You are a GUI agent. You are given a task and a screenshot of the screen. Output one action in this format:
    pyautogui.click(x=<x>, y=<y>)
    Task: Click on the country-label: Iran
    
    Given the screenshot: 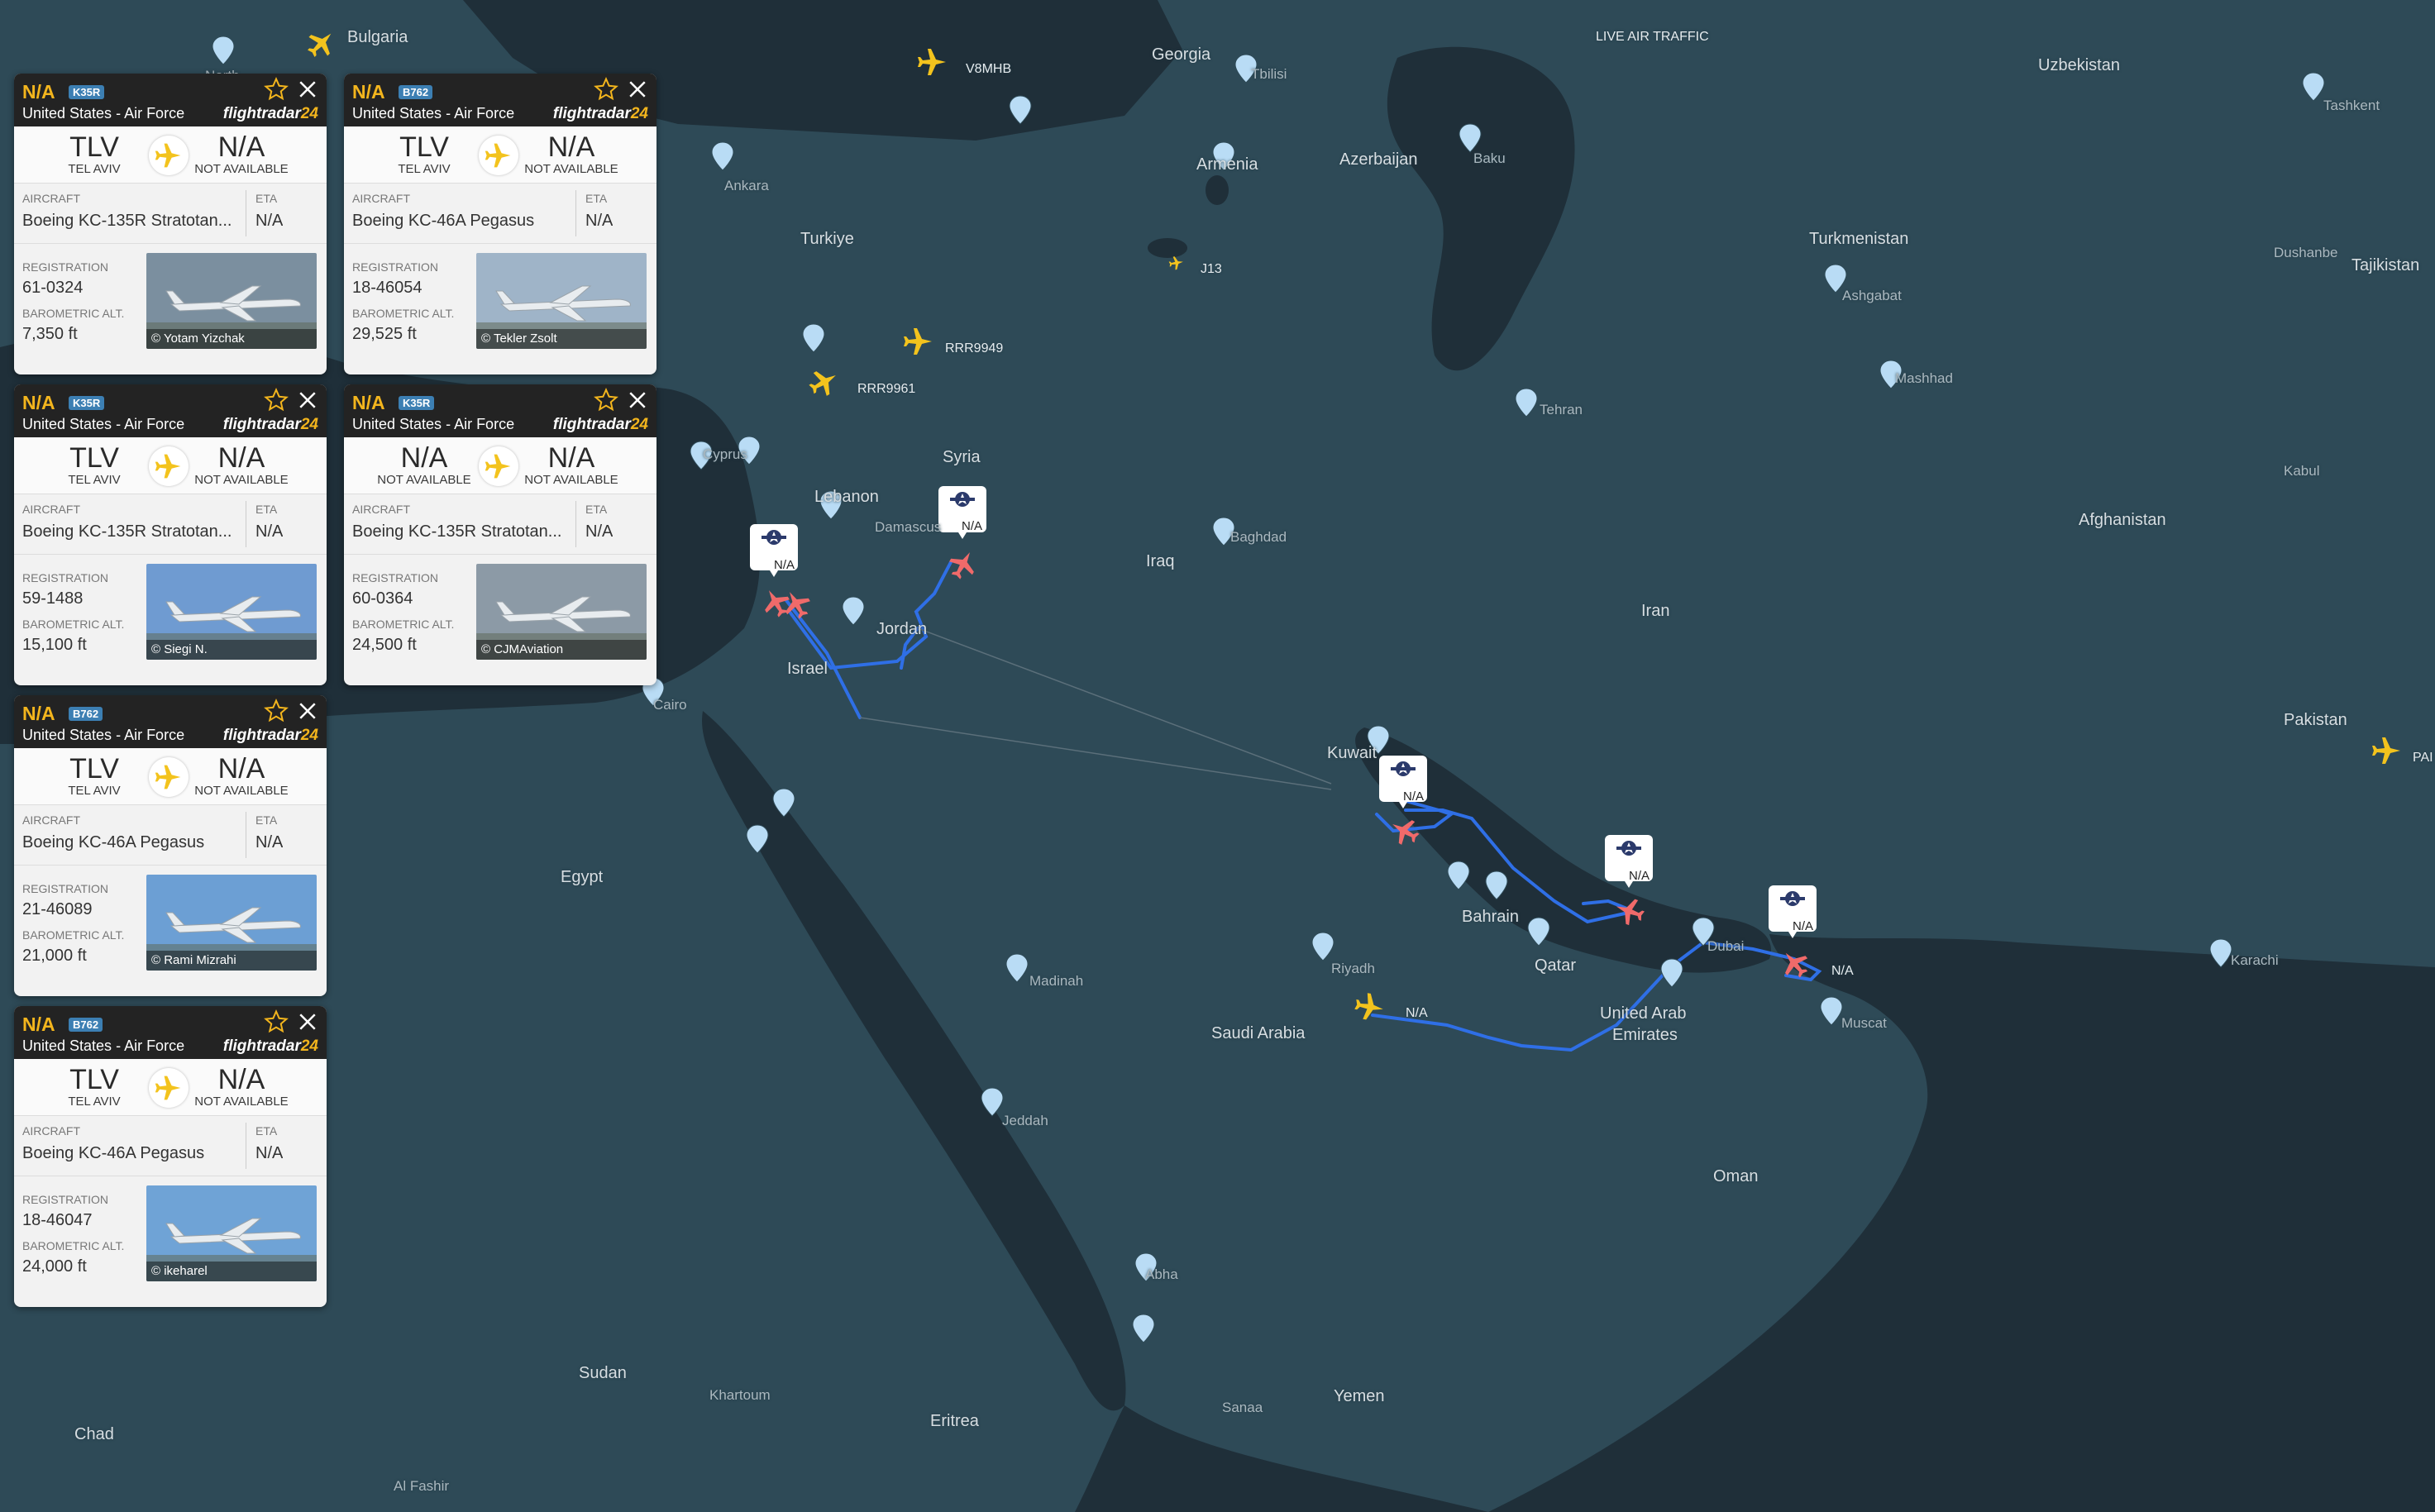 What is the action you would take?
    pyautogui.click(x=1656, y=611)
    